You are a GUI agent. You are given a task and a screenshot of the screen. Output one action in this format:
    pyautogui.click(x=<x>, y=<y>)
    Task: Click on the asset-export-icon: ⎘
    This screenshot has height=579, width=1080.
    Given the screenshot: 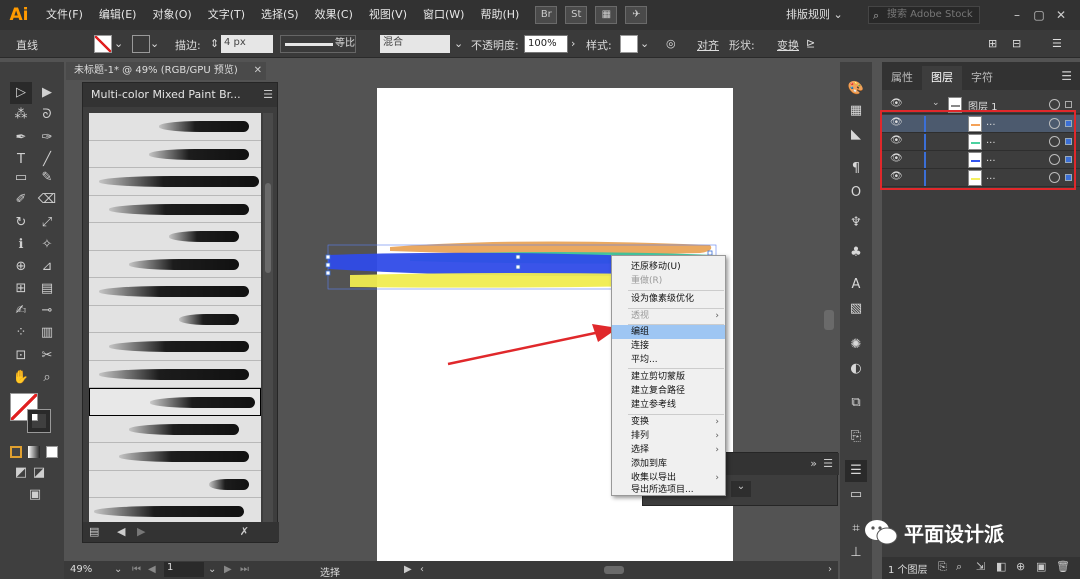 What is the action you would take?
    pyautogui.click(x=856, y=437)
    